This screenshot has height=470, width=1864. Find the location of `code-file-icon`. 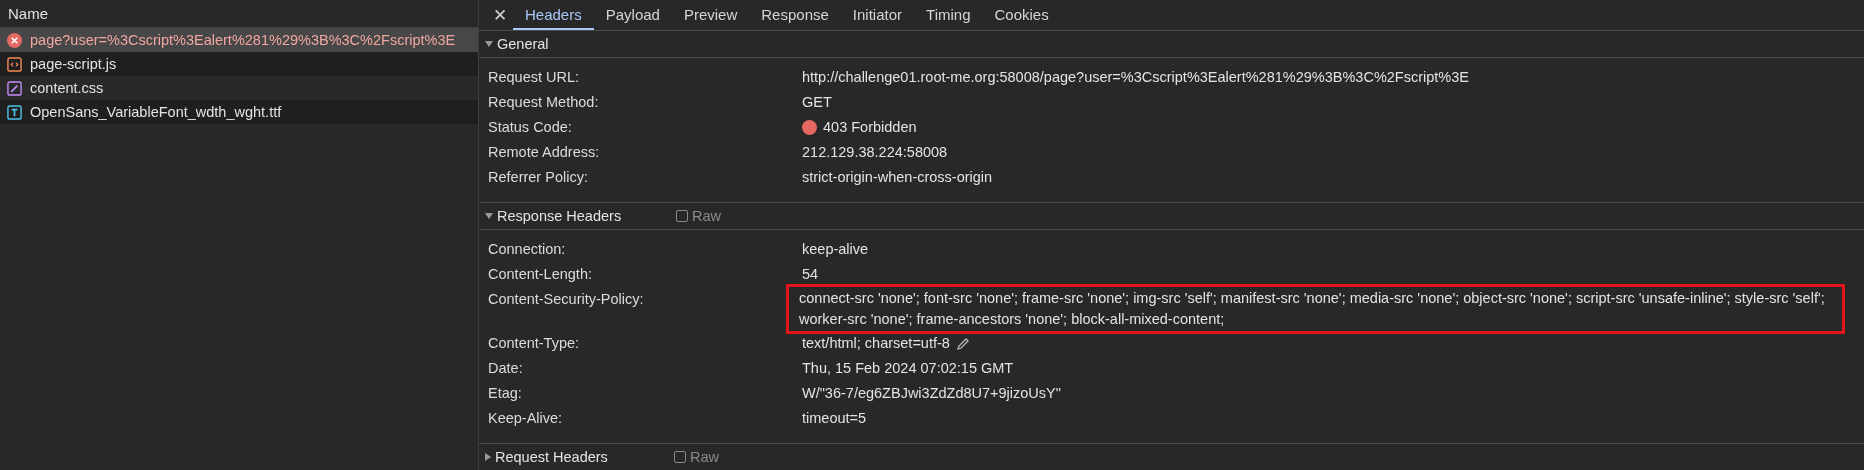

code-file-icon is located at coordinates (14, 64).